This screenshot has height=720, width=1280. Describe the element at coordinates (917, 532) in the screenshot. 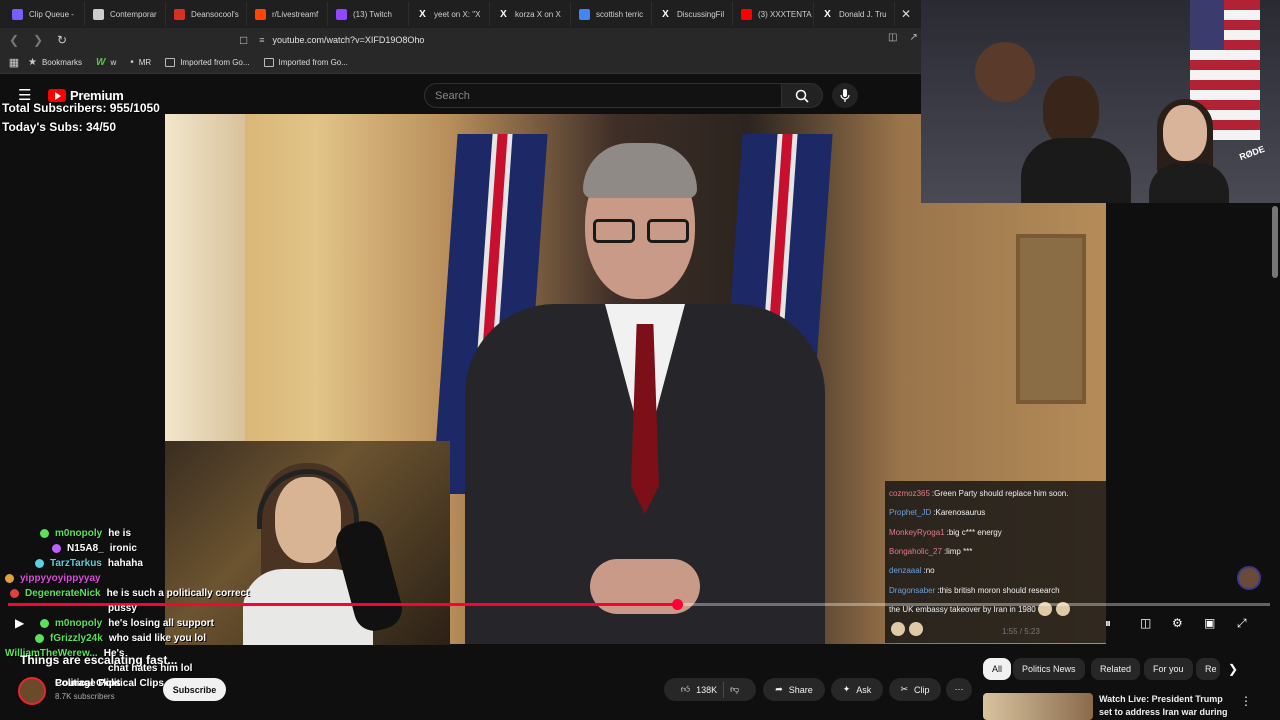

I see `chat-username: MonkeyRyoga1` at that location.